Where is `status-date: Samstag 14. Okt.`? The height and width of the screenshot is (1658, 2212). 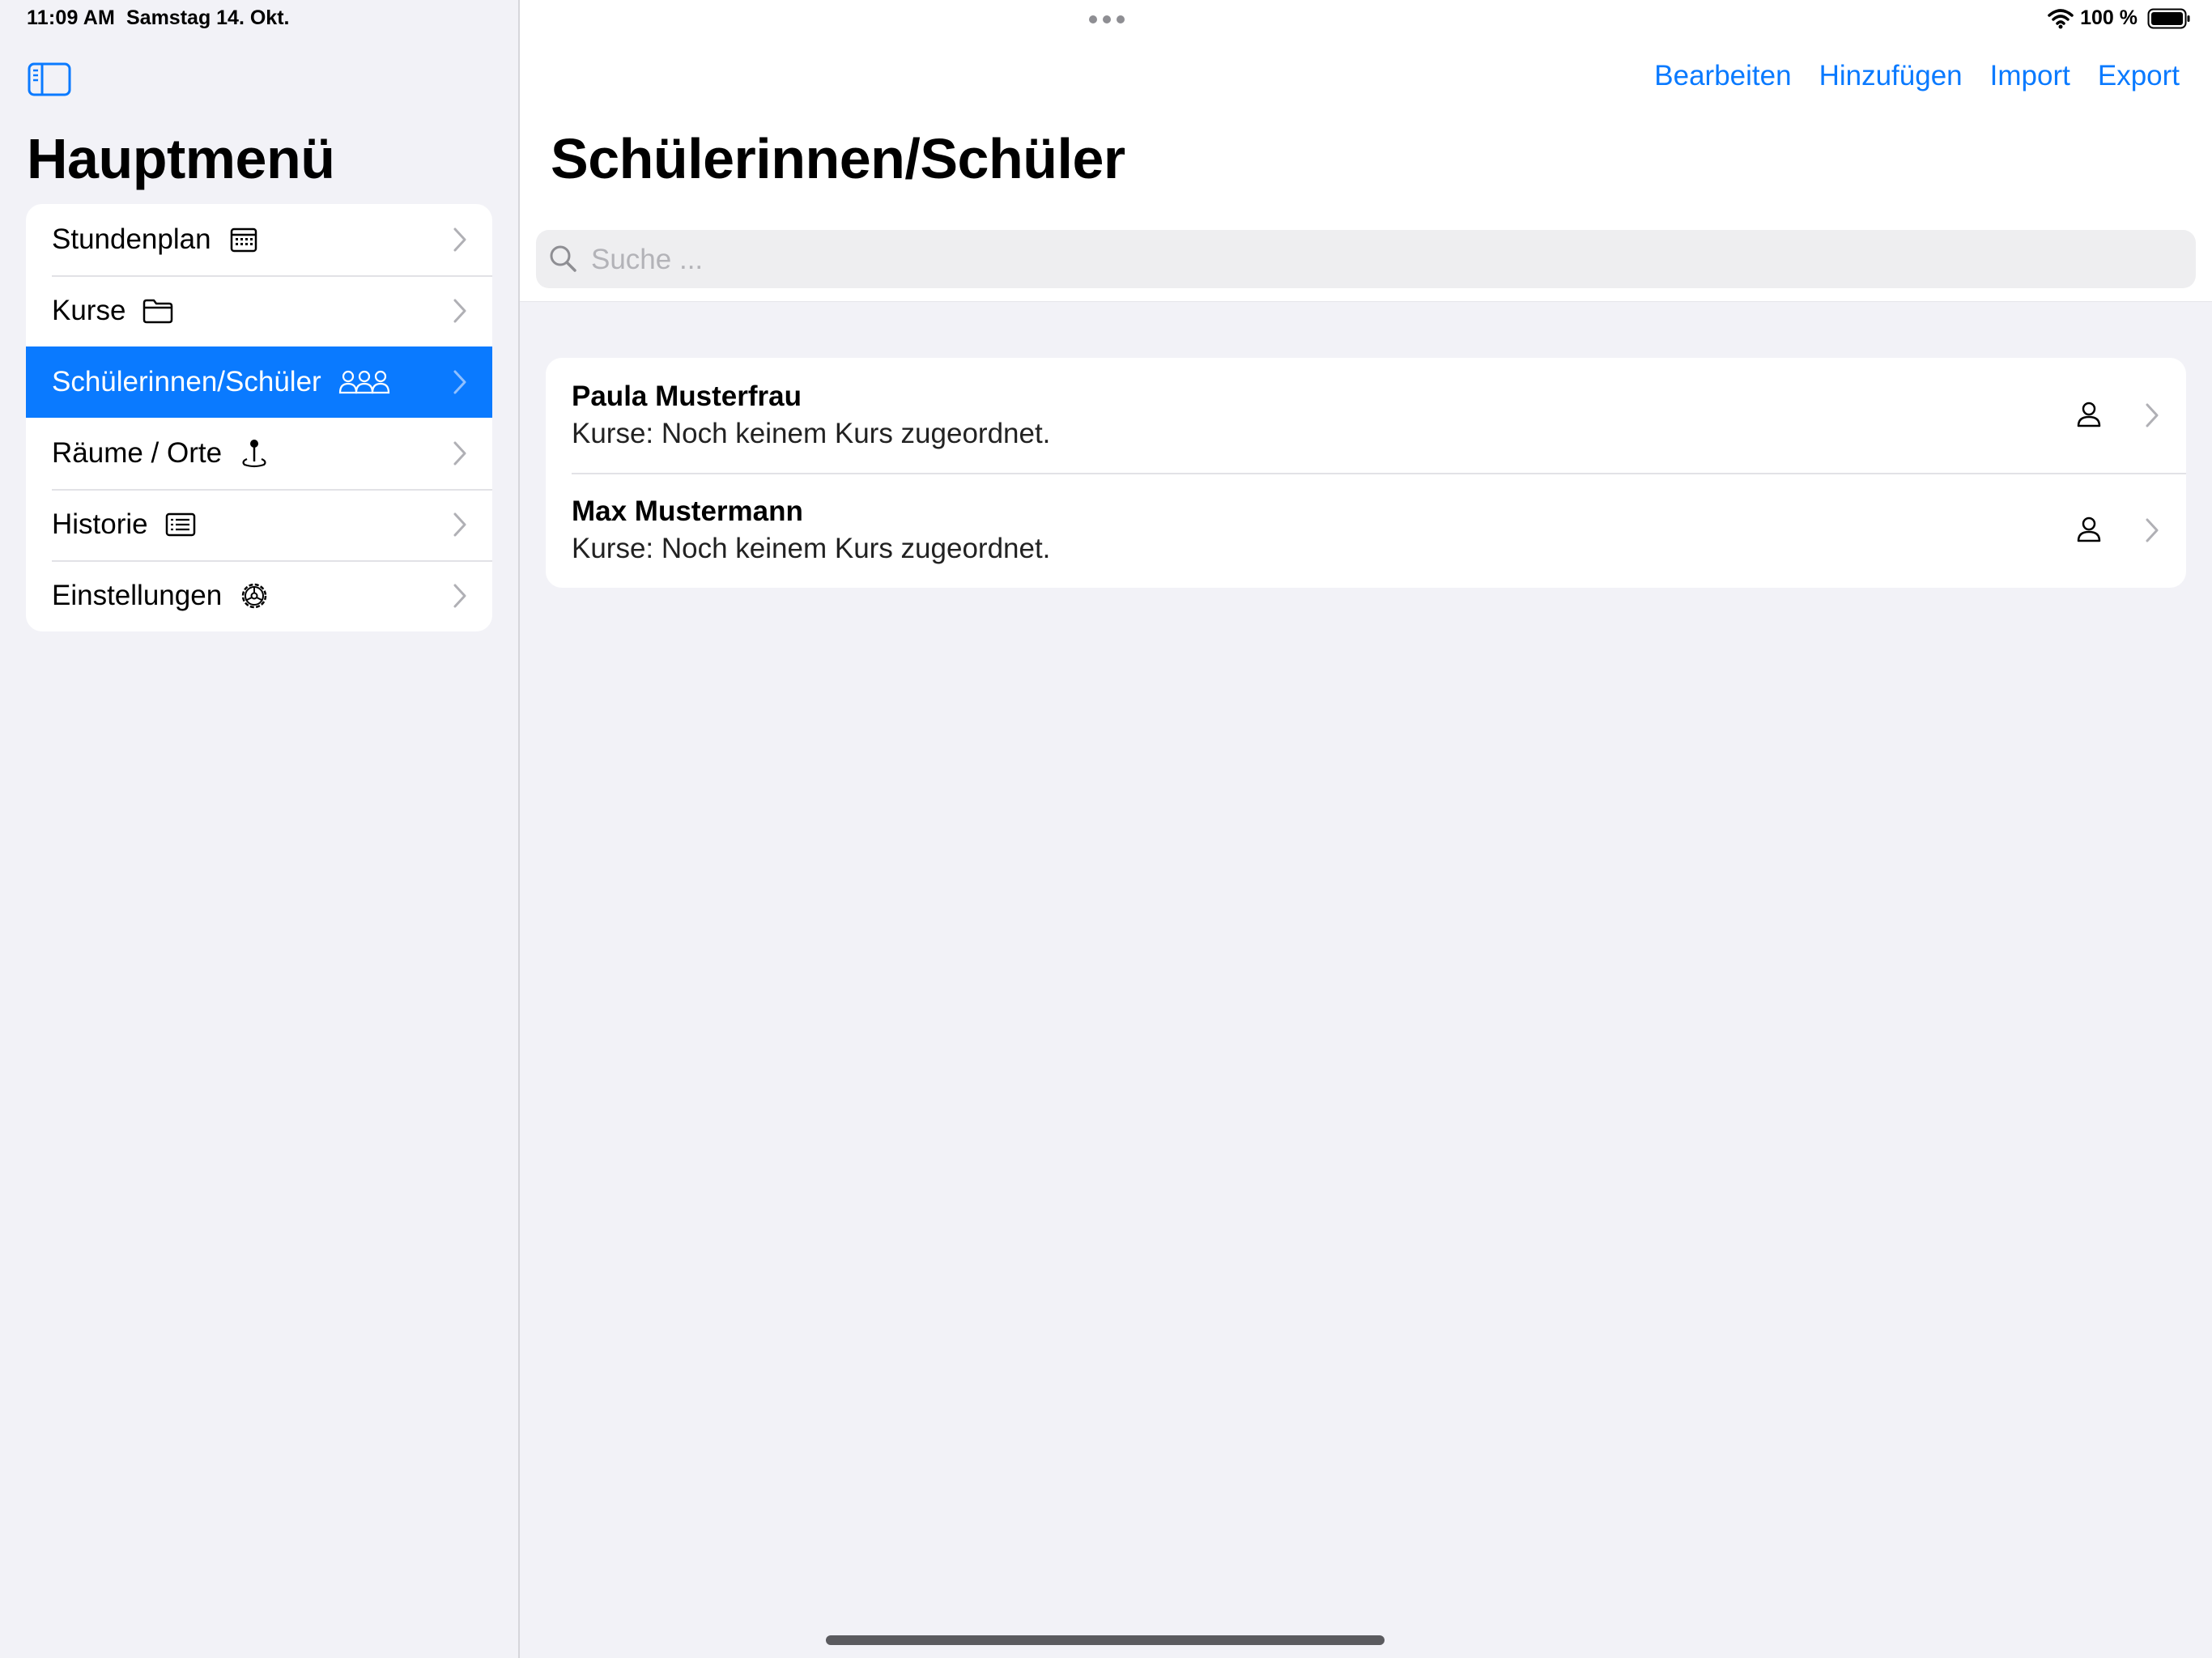
status-date: Samstag 14. Okt. is located at coordinates (208, 17).